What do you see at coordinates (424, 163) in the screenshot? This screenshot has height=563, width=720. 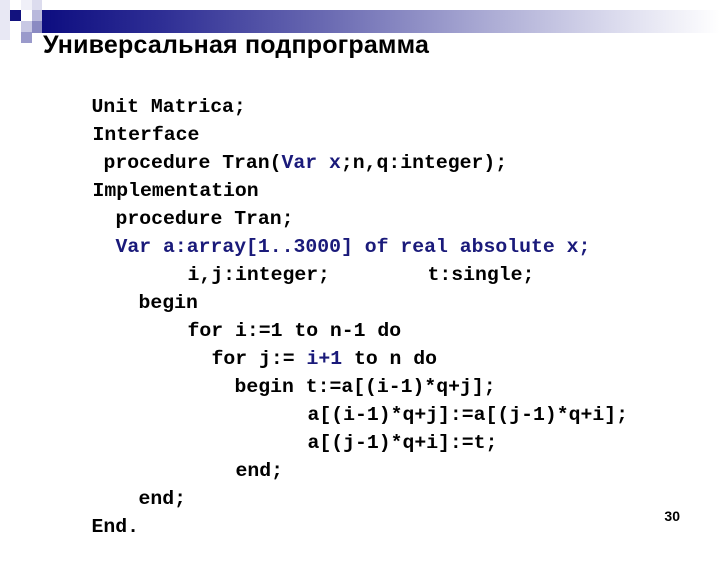 I see `code-text: ;n,q:integer);` at bounding box center [424, 163].